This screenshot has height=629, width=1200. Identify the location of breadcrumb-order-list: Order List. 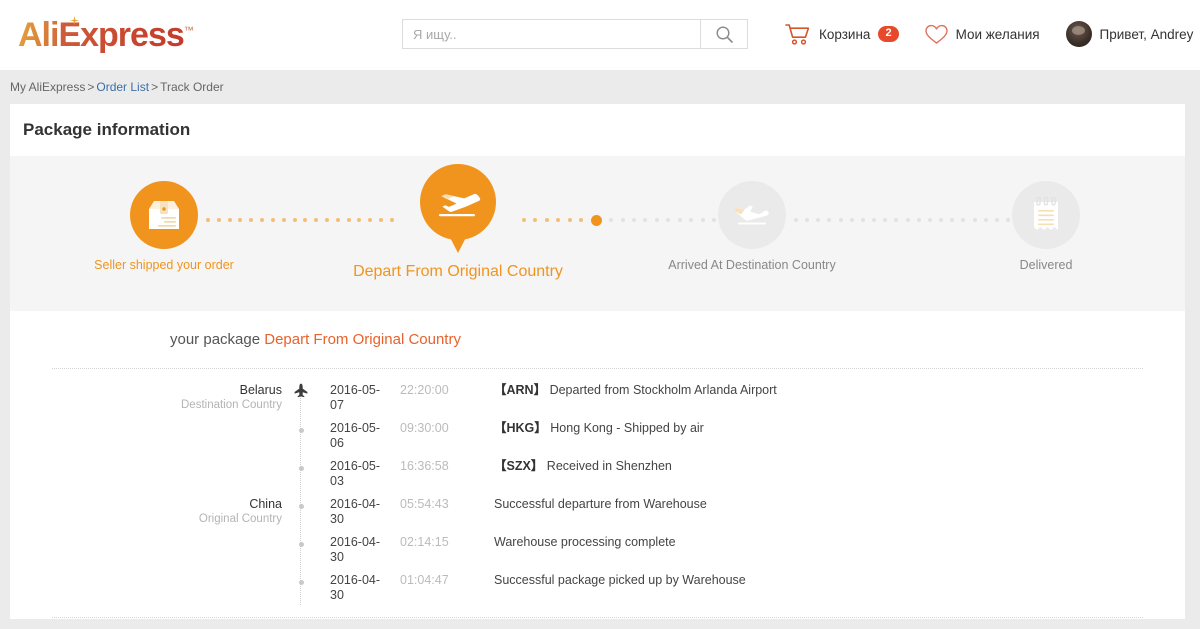
(122, 87).